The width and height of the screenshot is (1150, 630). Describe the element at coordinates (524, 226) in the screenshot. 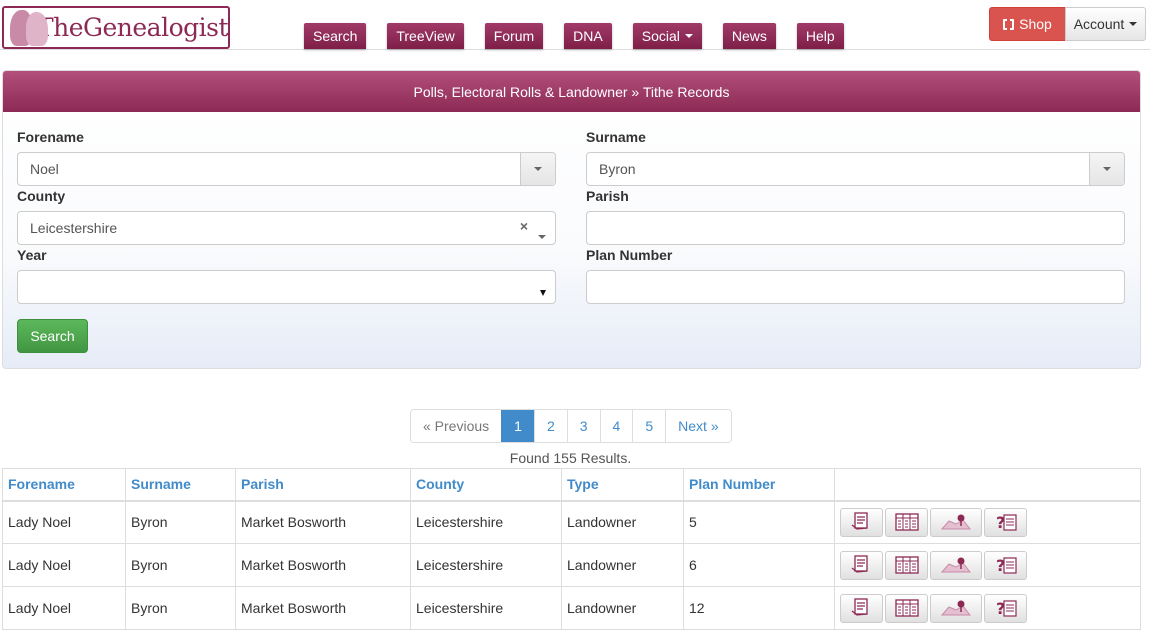

I see `clear-icon: ×` at that location.